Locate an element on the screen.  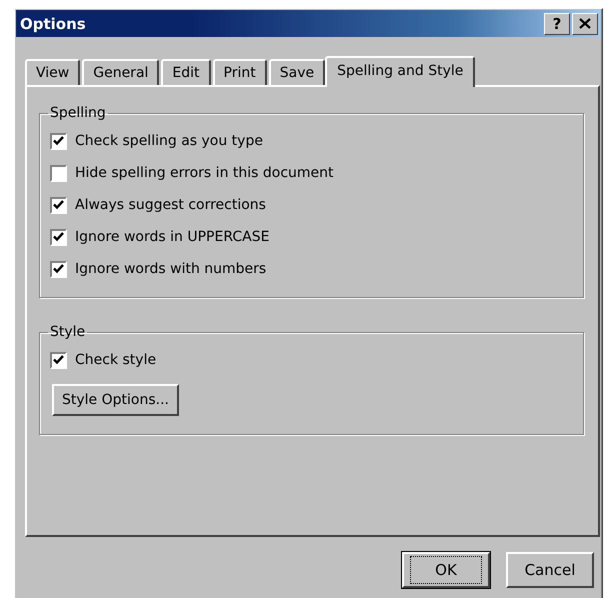
checkbox-label: Ignore words in UPPERCASE is located at coordinates (172, 237).